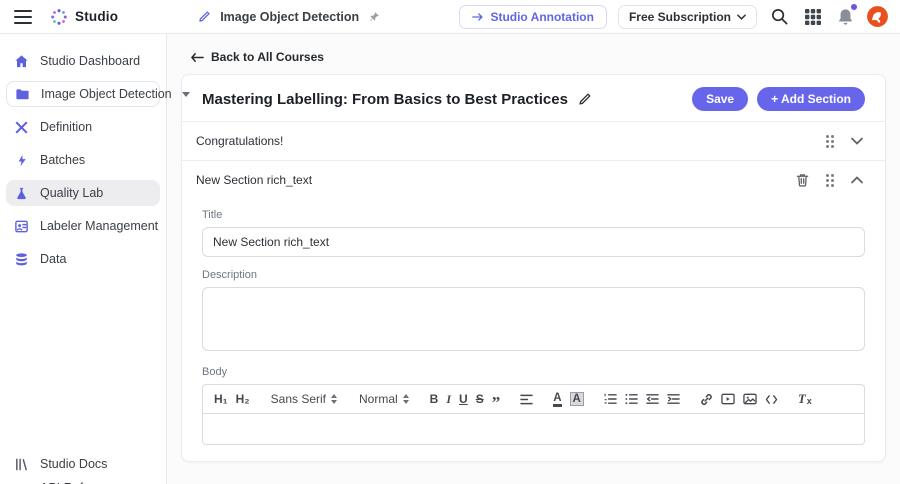  Describe the element at coordinates (779, 16) in the screenshot. I see `search-icon` at that location.